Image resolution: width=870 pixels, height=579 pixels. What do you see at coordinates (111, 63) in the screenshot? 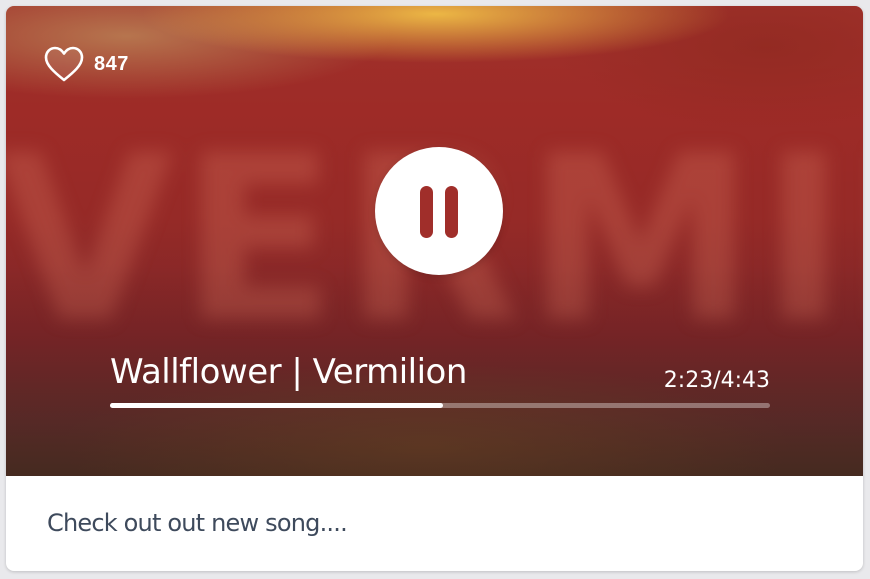
I see `like-count: 847` at bounding box center [111, 63].